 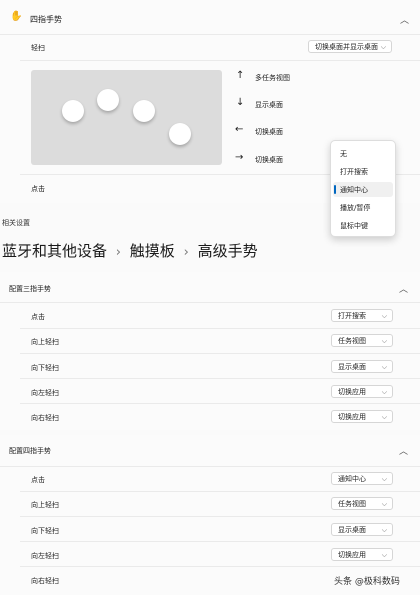 What do you see at coordinates (352, 316) in the screenshot?
I see `dropdown-value: 打开搜索` at bounding box center [352, 316].